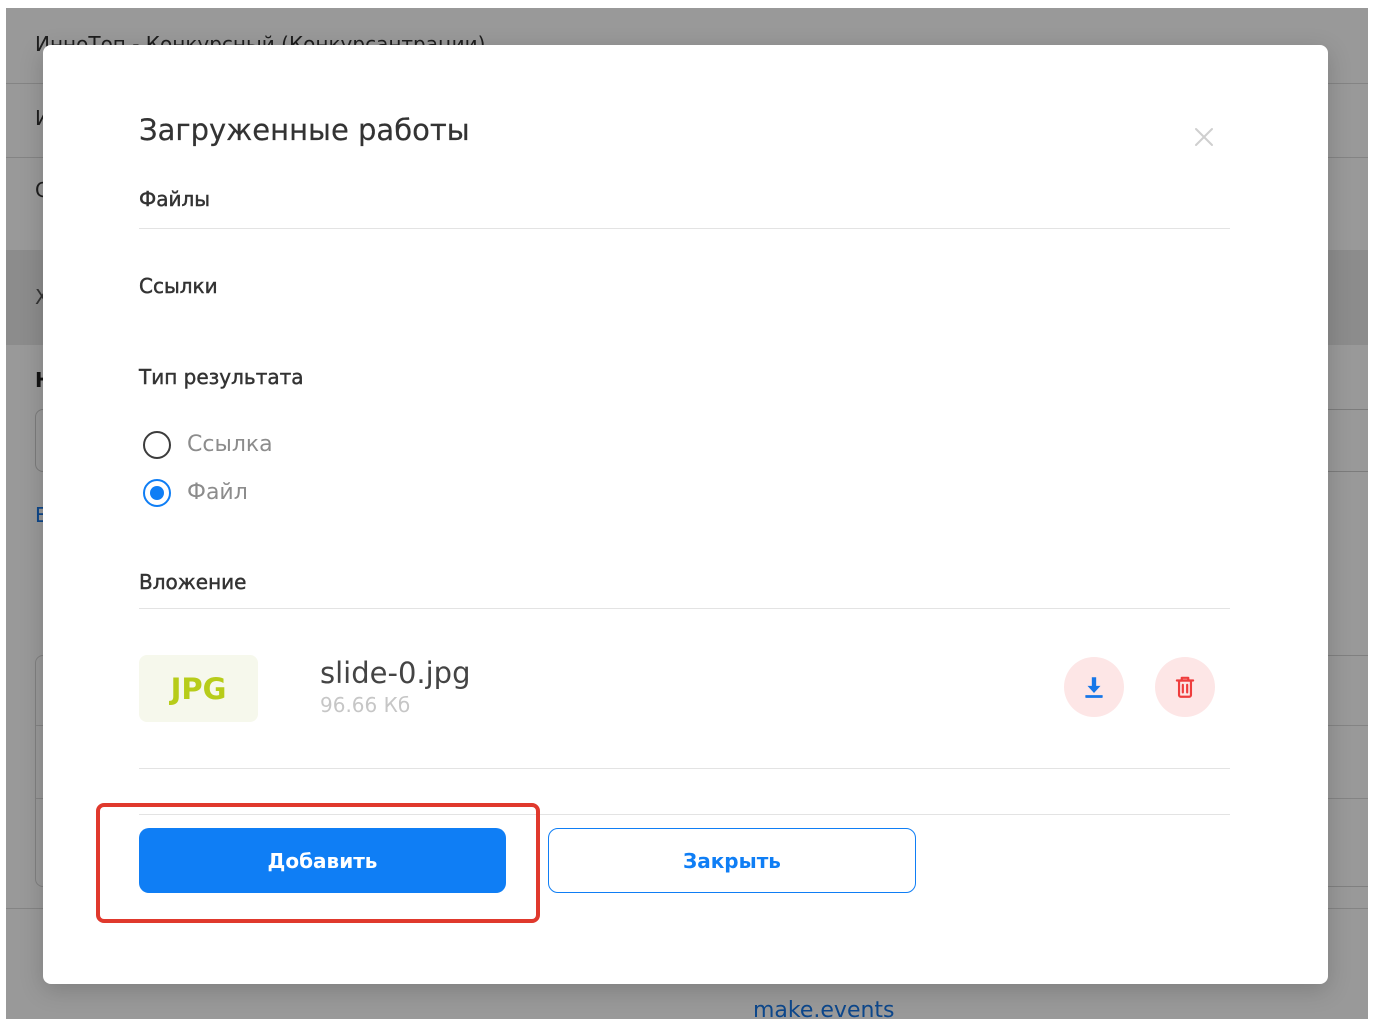  Describe the element at coordinates (217, 493) in the screenshot. I see `radio-file-label: Файл` at that location.